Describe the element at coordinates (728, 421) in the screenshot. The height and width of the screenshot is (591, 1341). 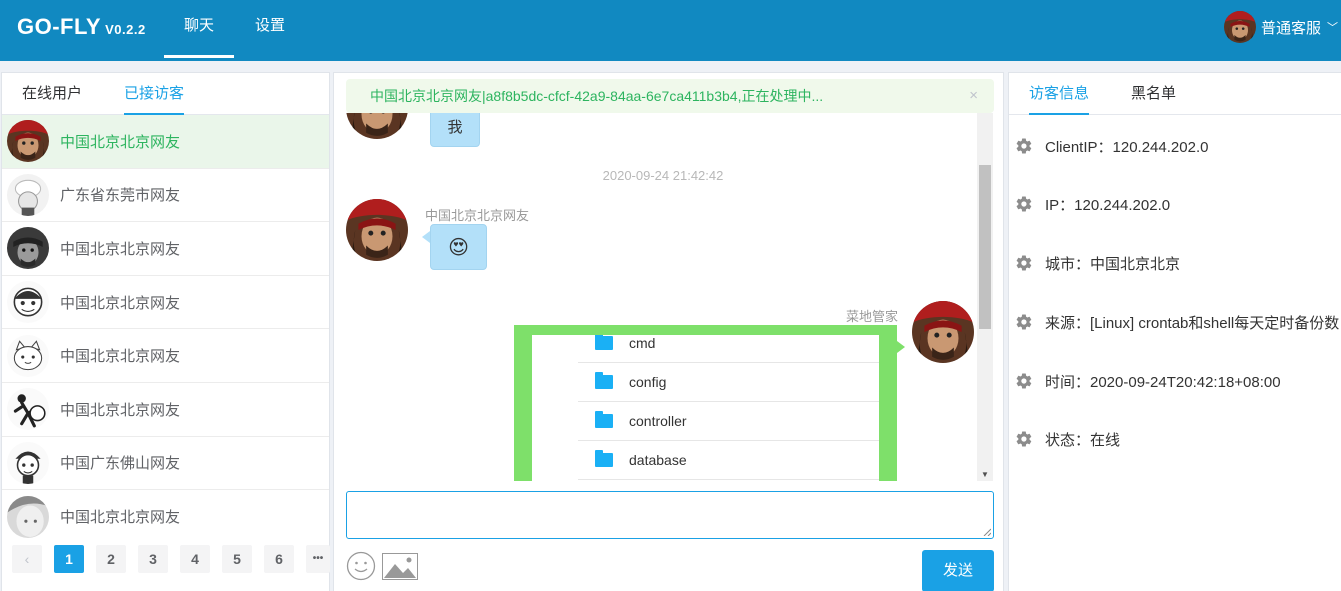
I see `file-row: controller` at that location.